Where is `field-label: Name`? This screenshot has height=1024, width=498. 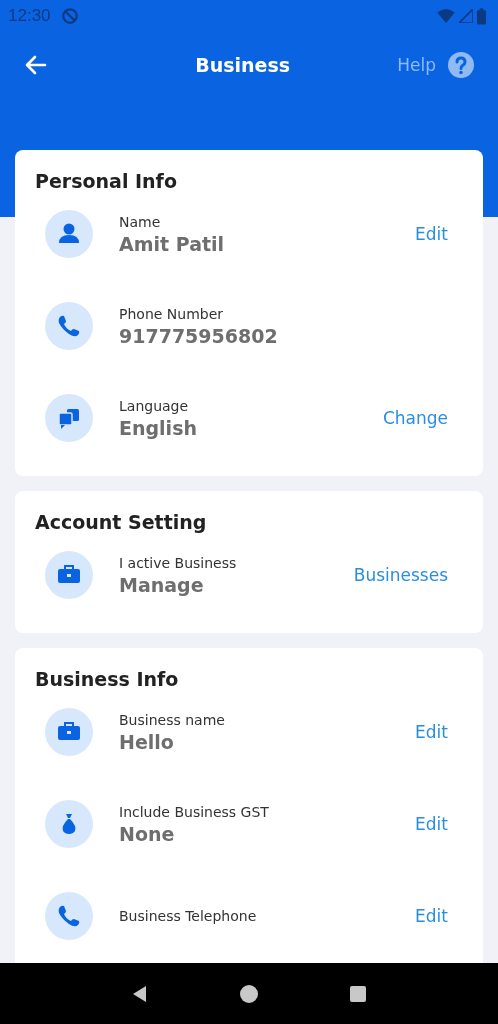
field-label: Name is located at coordinates (140, 221).